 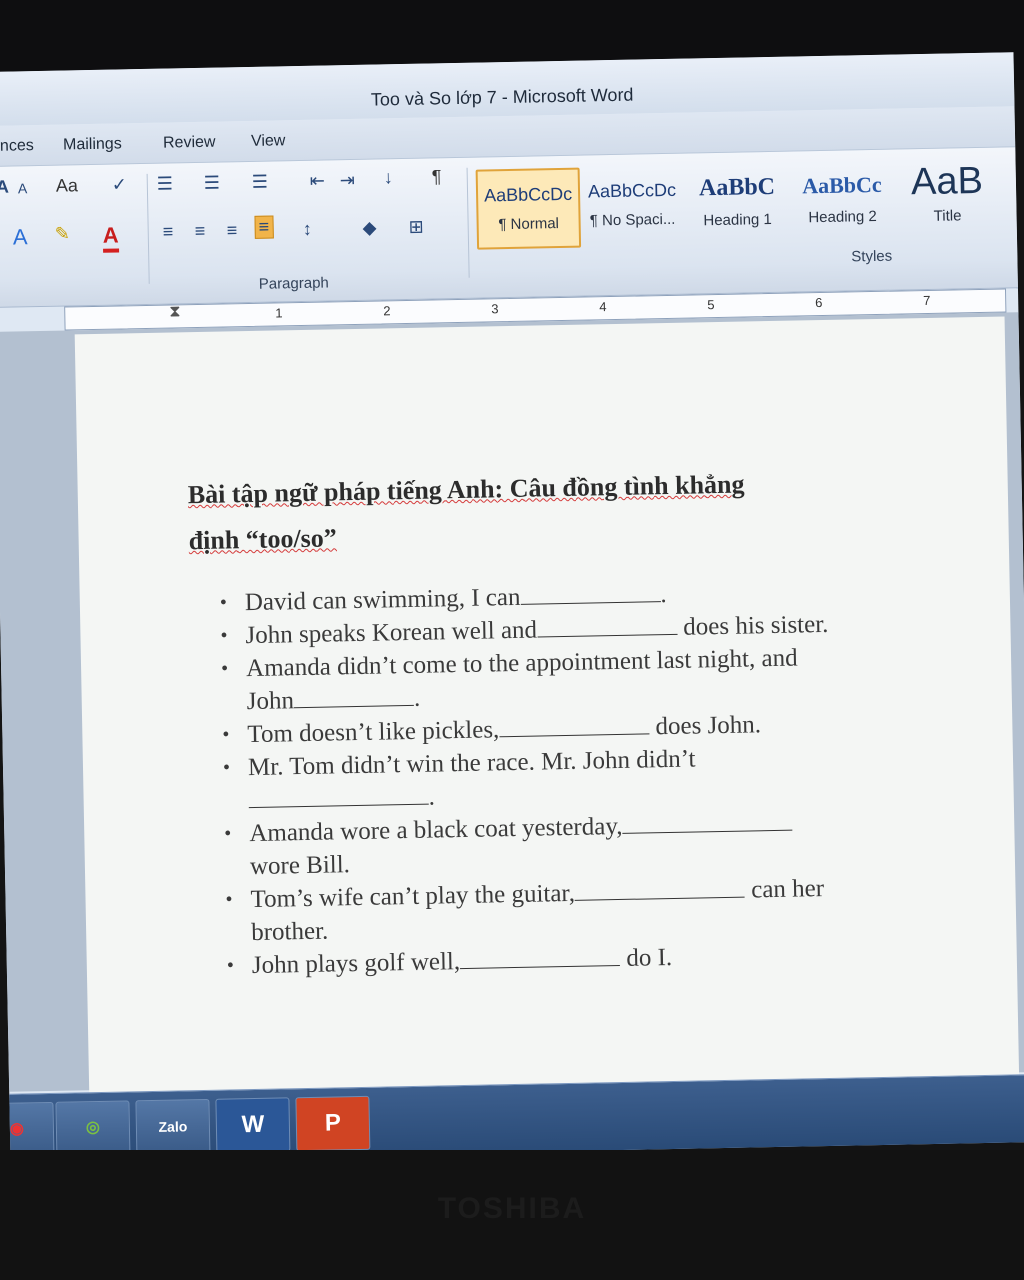 I want to click on borders-icon: ⊞, so click(x=415, y=227).